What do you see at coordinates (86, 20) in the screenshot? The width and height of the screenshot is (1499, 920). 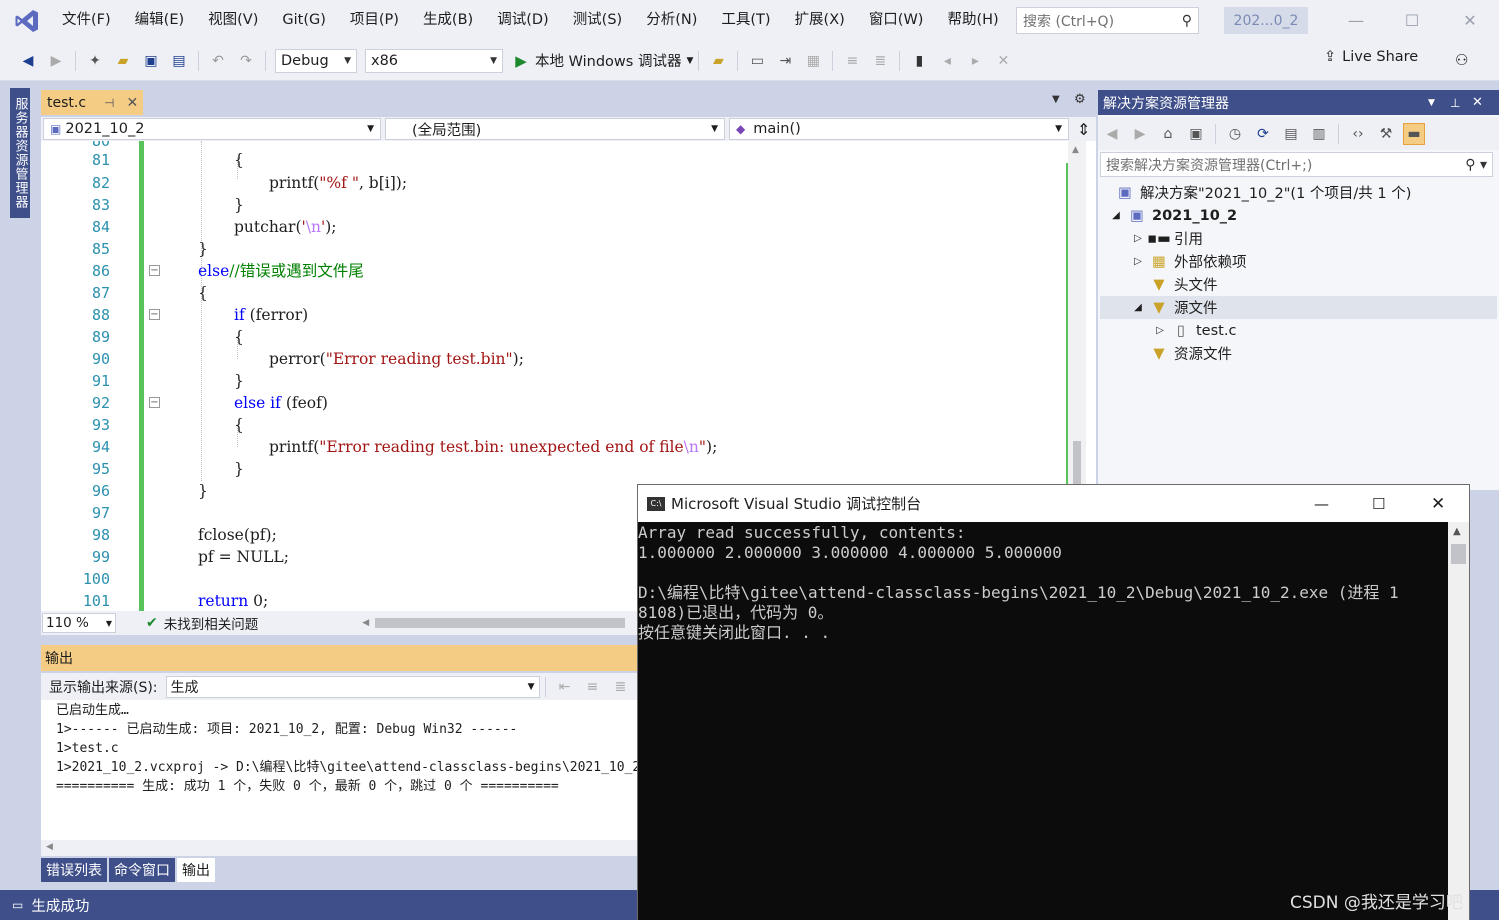 I see `menu-file: 文件(F)` at bounding box center [86, 20].